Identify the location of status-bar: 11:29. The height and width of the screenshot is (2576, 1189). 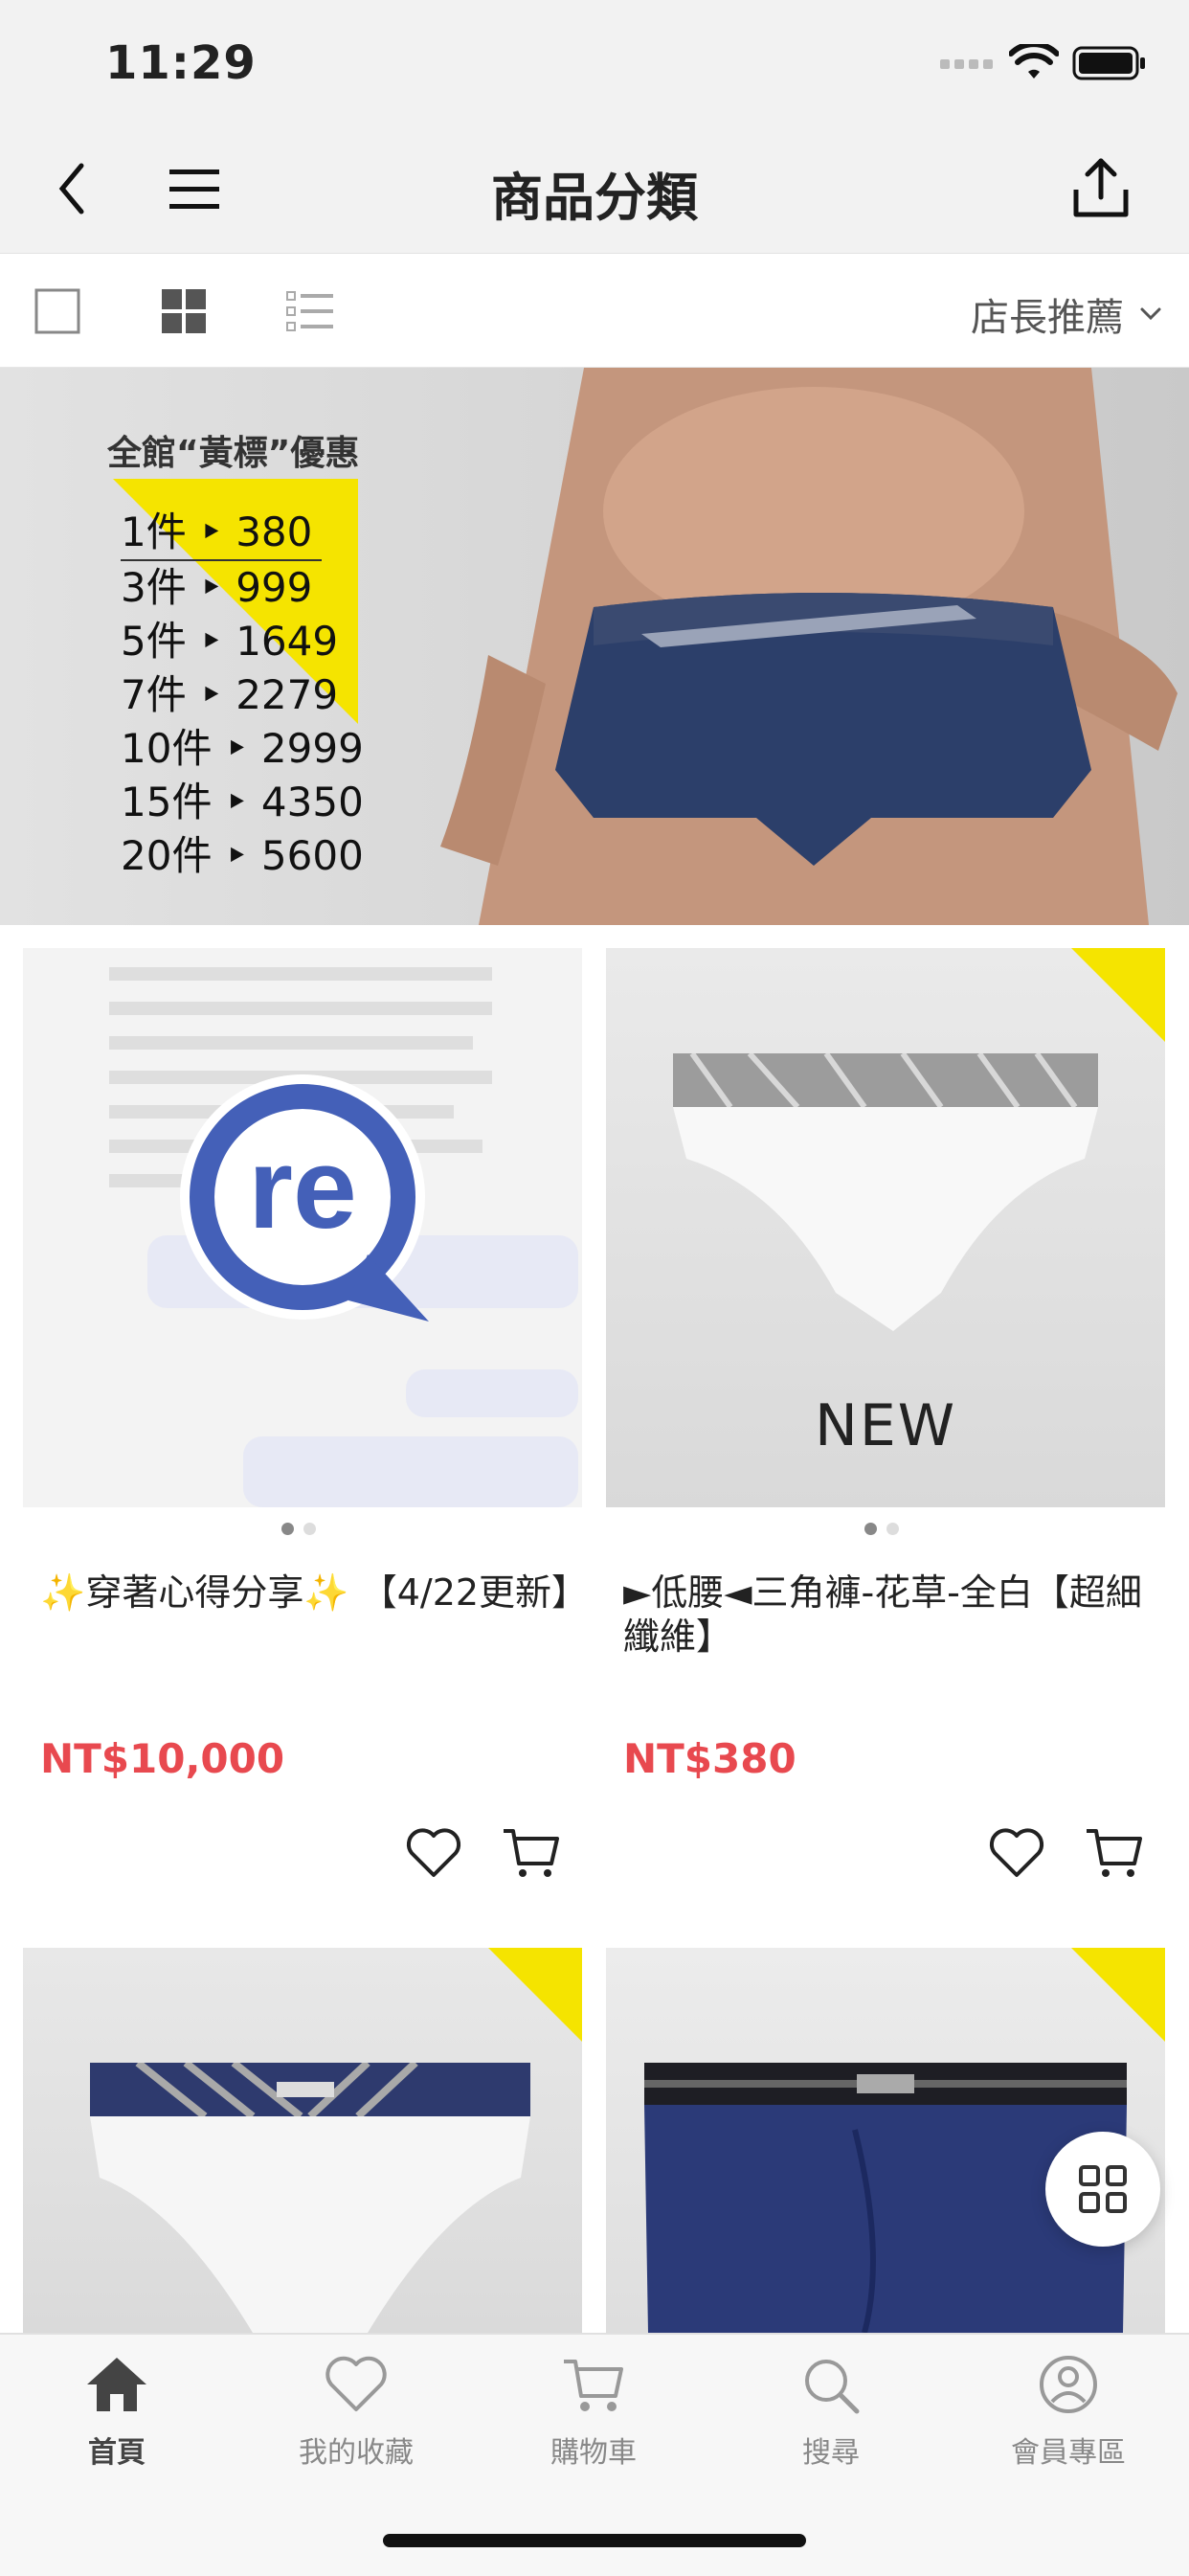
(594, 63).